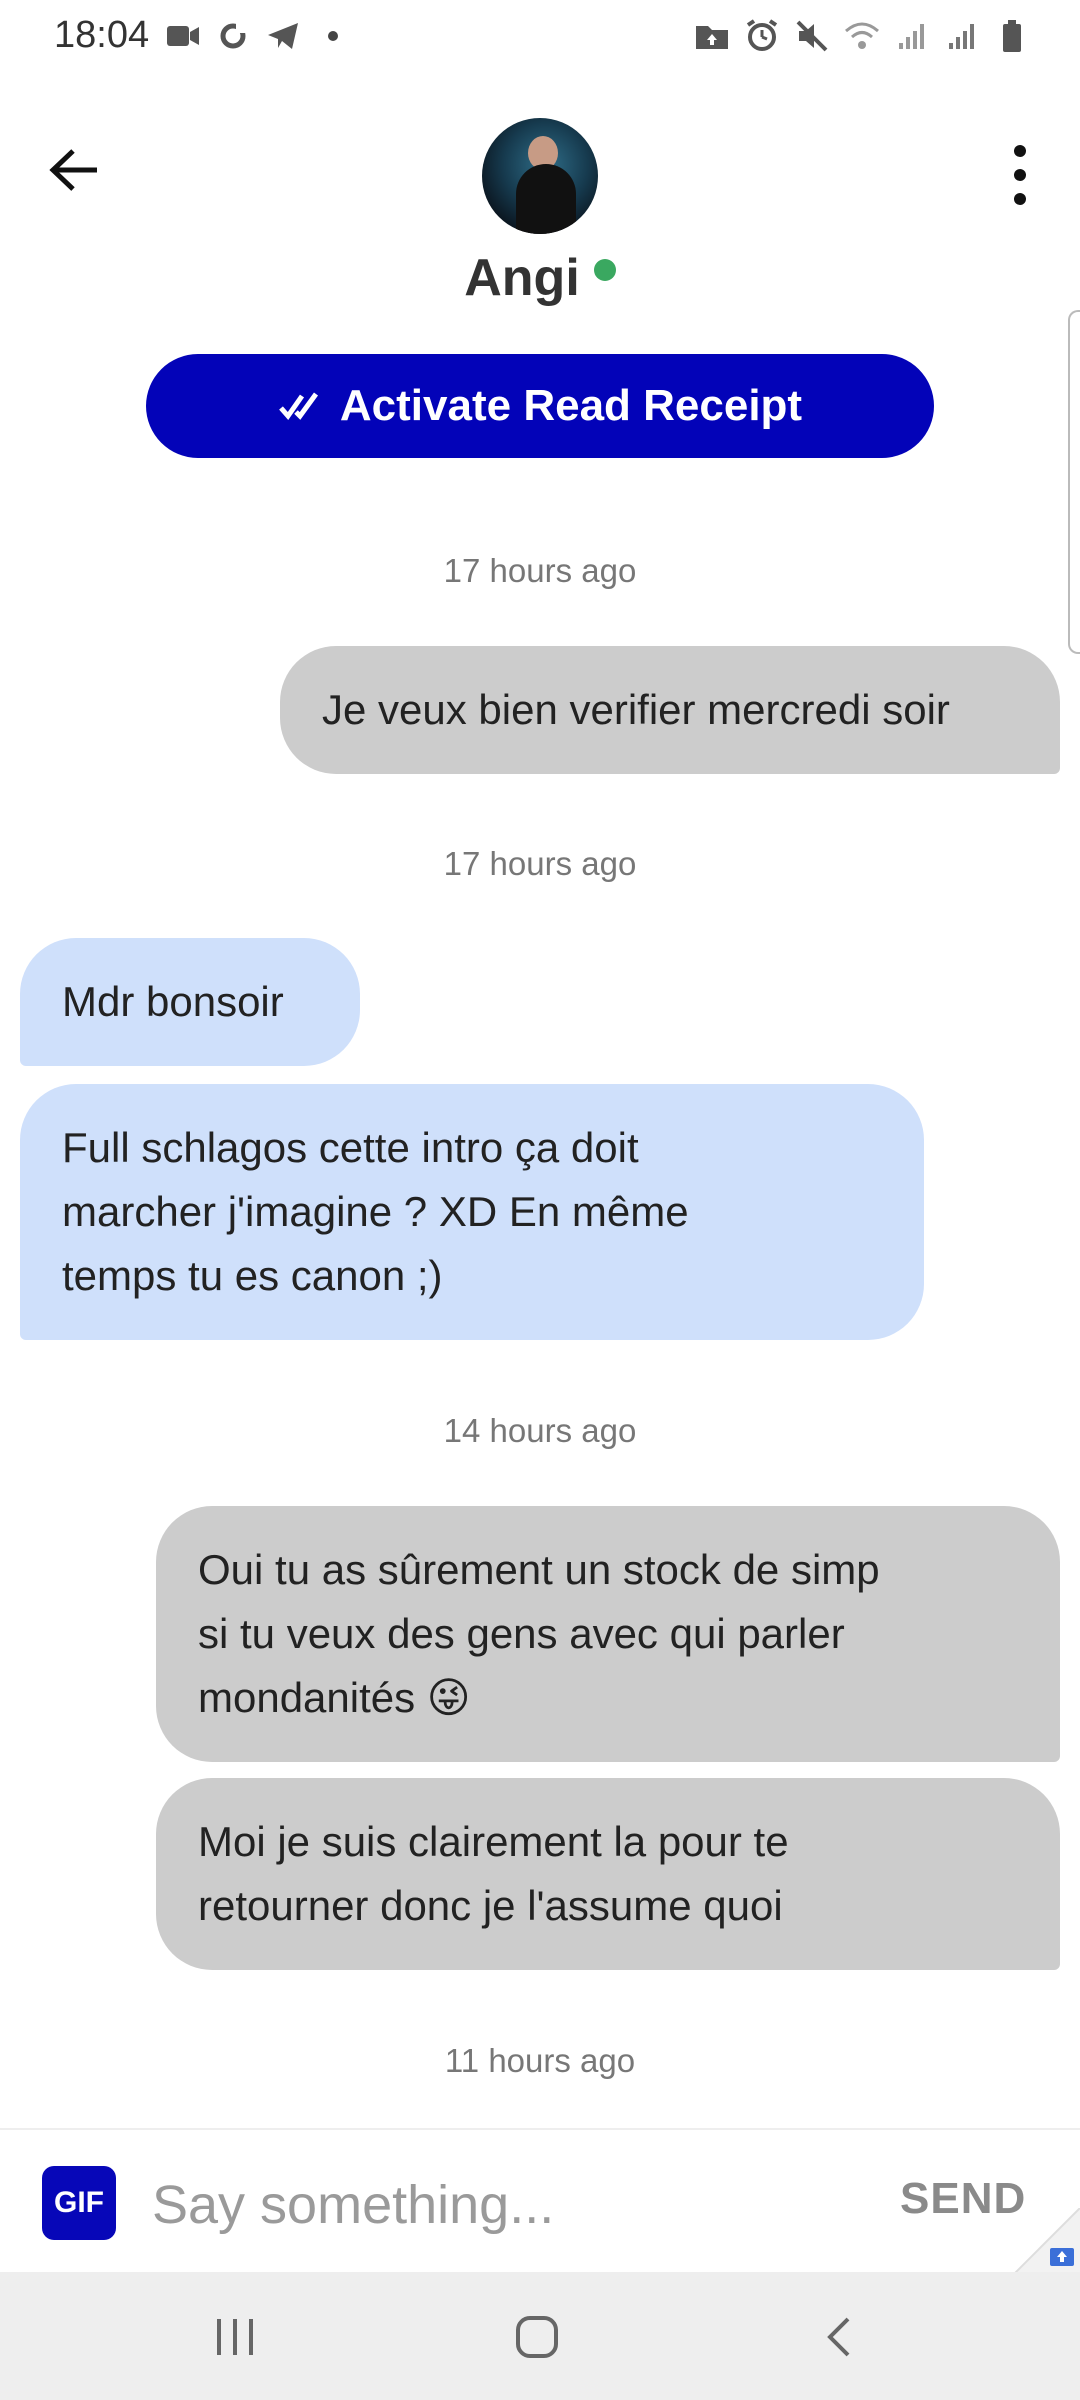 Image resolution: width=1080 pixels, height=2400 pixels. What do you see at coordinates (762, 36) in the screenshot?
I see `alarm-icon` at bounding box center [762, 36].